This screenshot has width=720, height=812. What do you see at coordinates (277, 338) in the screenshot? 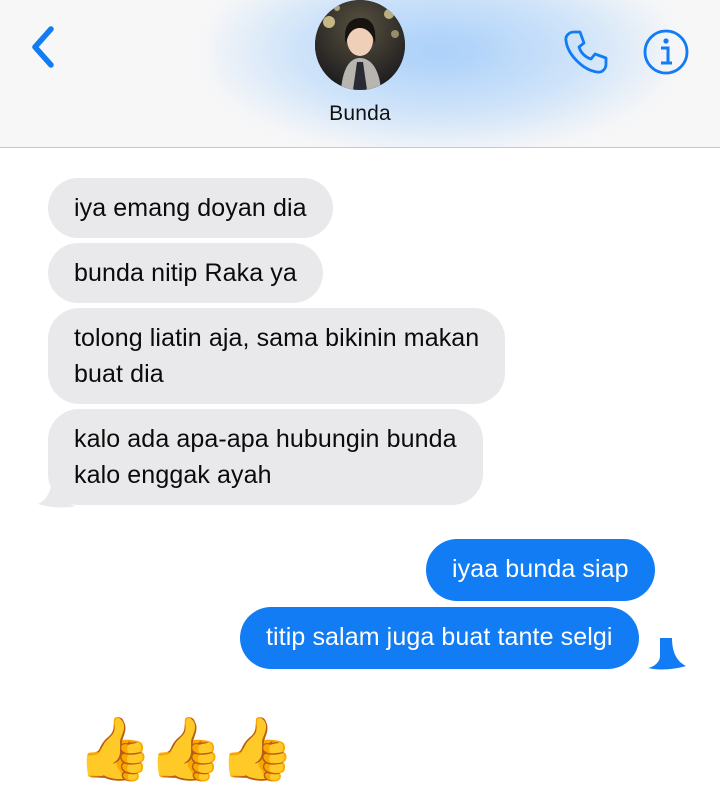
I see `message-text-line: tolong liatin aja, sama bikinin makan` at bounding box center [277, 338].